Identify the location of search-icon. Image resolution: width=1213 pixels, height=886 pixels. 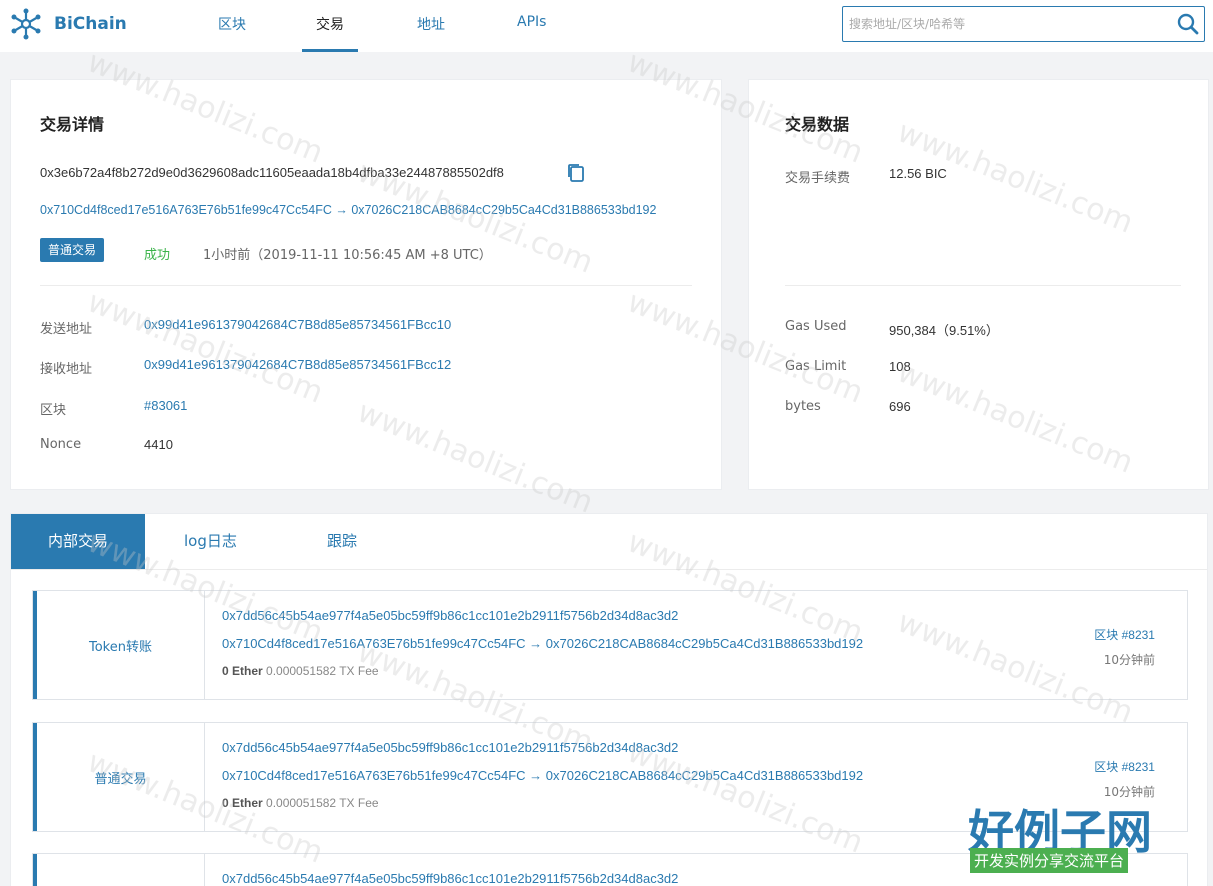
(1188, 24).